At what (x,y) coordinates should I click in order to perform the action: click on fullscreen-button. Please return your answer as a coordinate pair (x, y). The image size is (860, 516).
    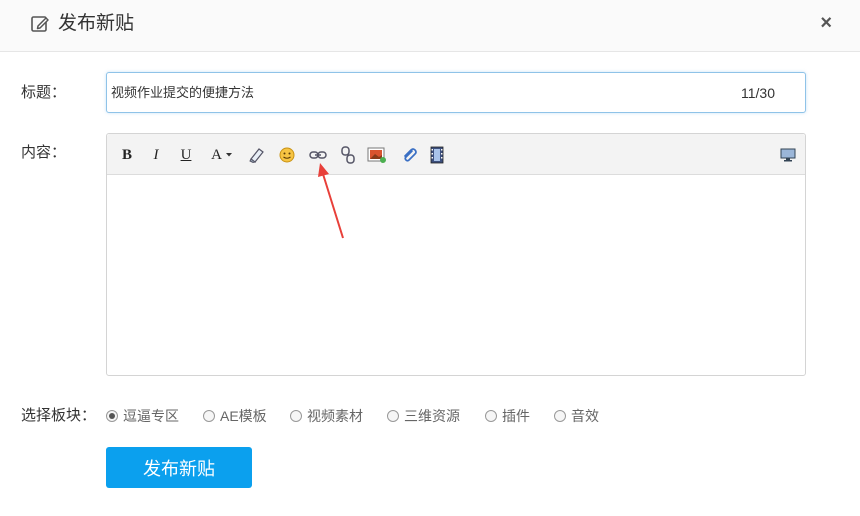
    Looking at the image, I should click on (788, 155).